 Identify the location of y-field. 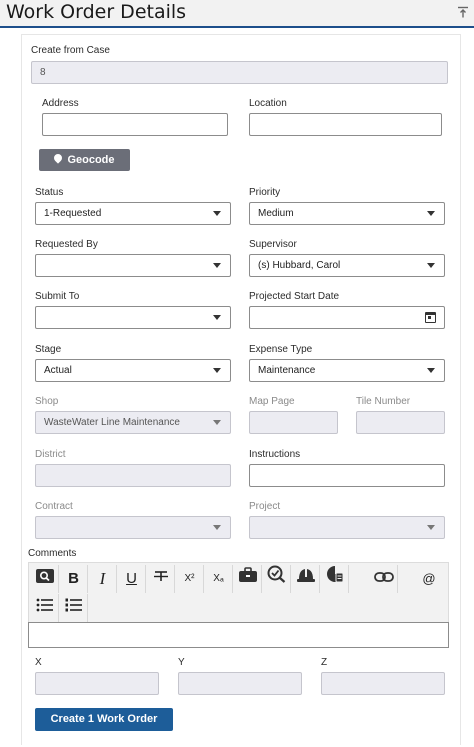
(240, 683).